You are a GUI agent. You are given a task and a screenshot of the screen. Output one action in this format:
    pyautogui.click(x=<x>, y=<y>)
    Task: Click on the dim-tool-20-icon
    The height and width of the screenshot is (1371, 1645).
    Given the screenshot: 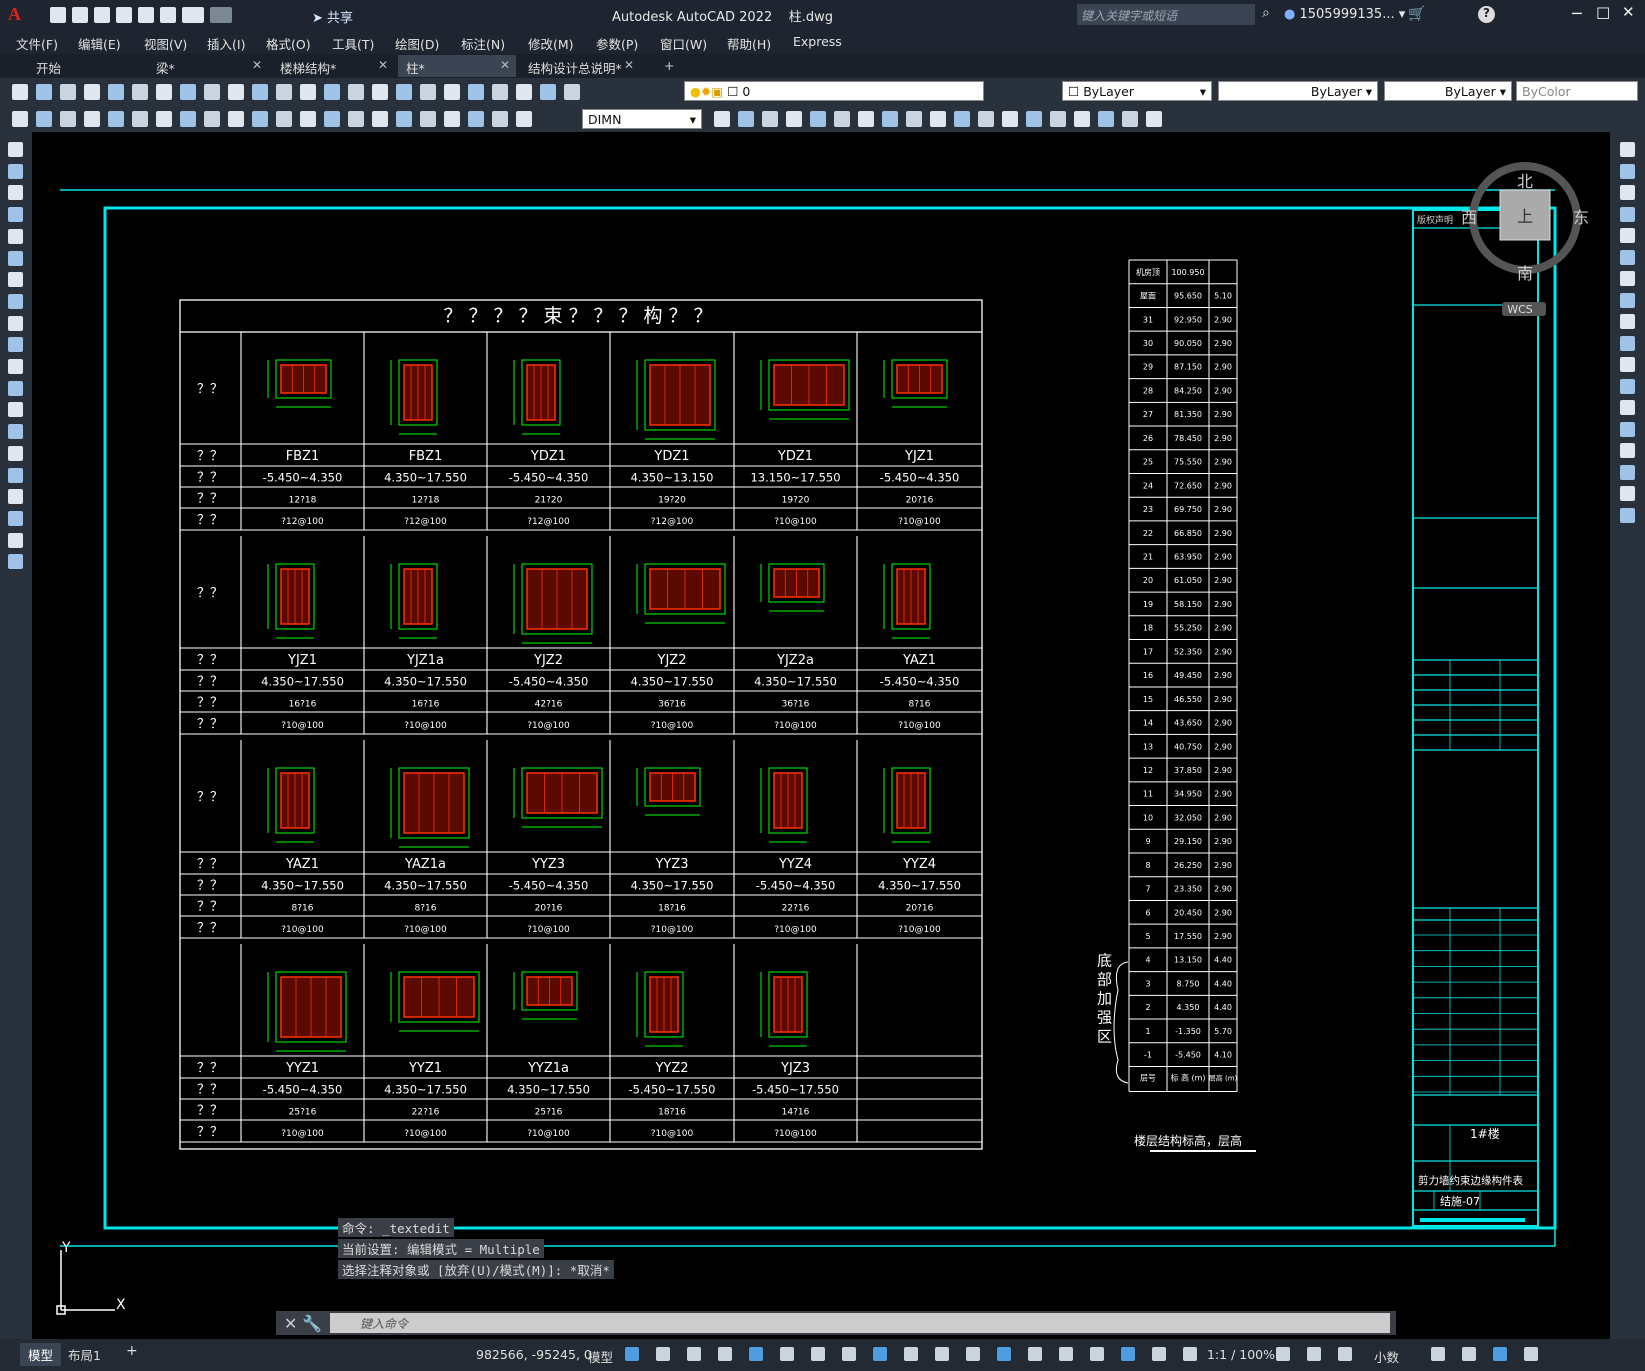 What is the action you would take?
    pyautogui.click(x=500, y=119)
    